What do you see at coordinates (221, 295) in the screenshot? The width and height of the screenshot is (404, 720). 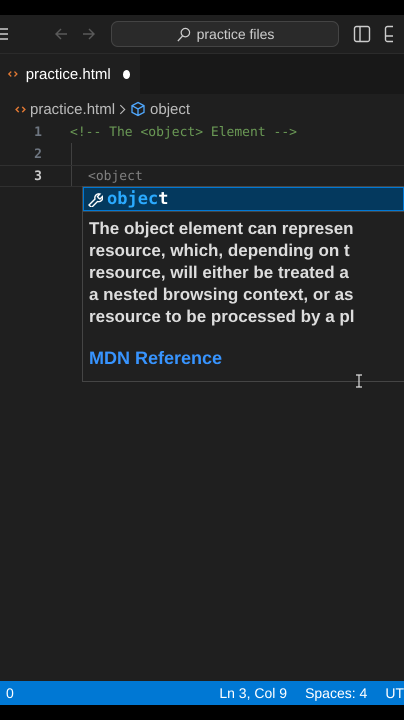 I see `documentation-text: a nested browsing context, or as` at bounding box center [221, 295].